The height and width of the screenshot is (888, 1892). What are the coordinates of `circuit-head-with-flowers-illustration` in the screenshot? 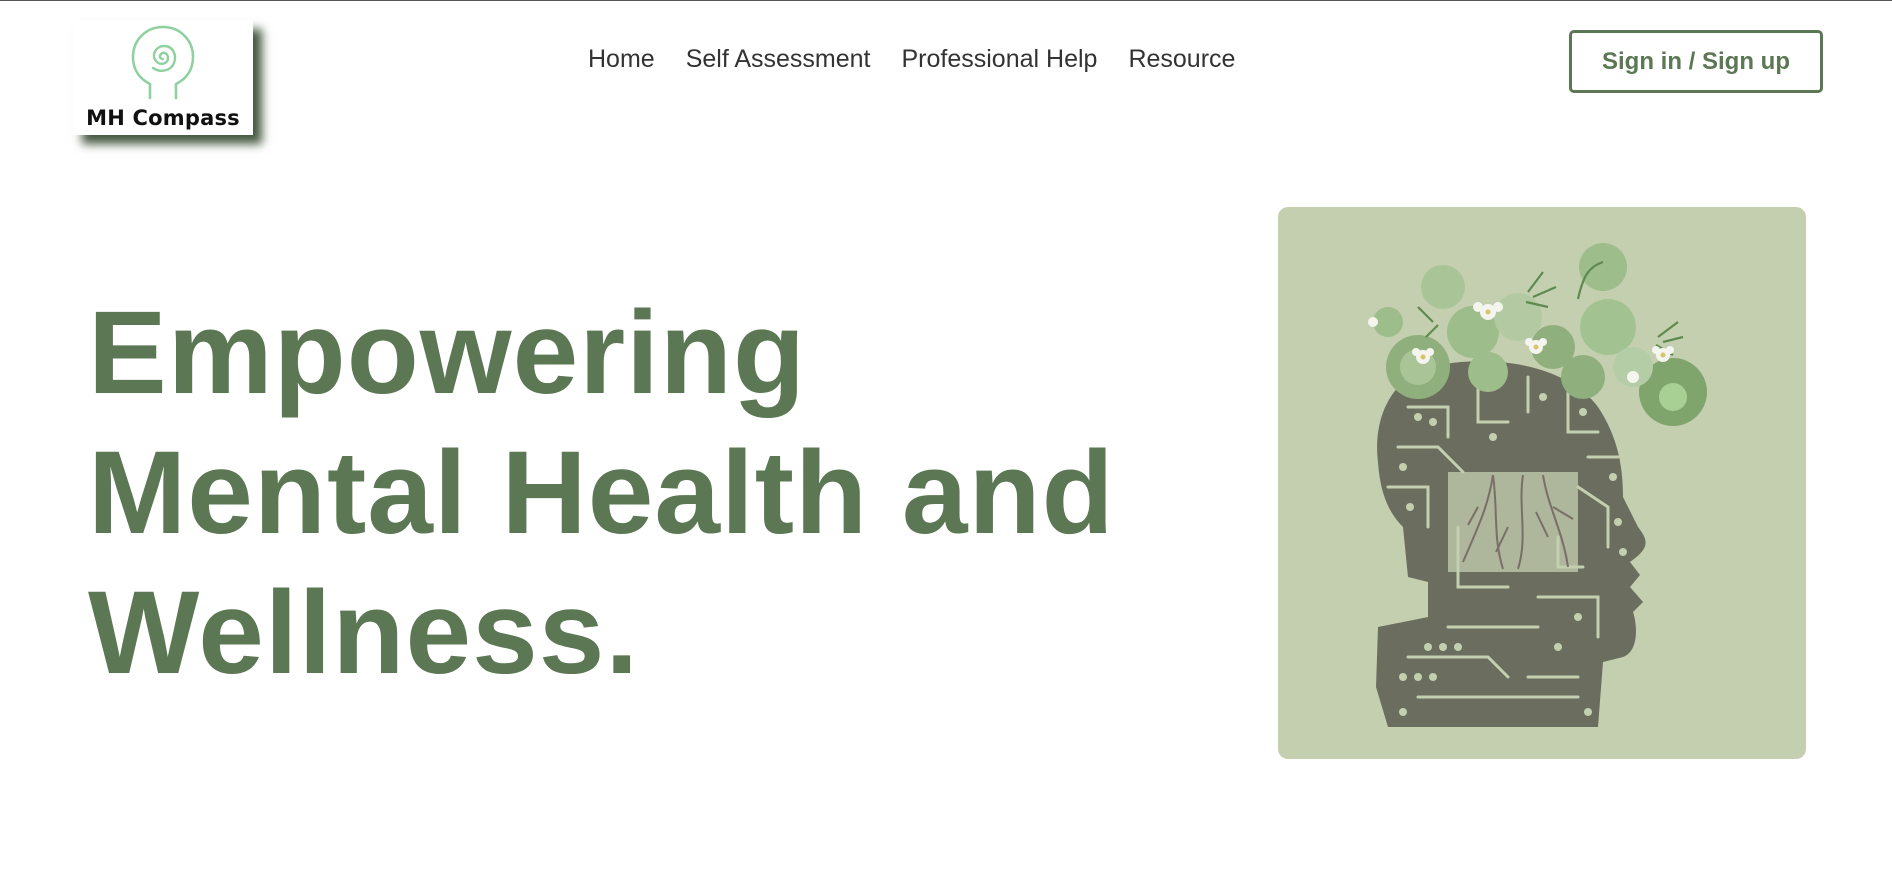 It's located at (1537, 485).